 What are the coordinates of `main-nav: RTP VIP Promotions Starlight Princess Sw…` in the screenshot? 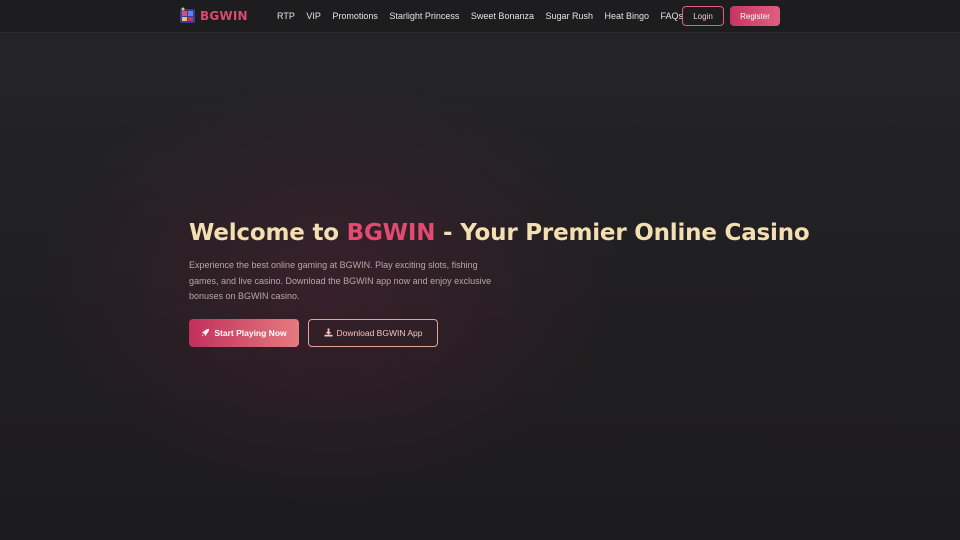 It's located at (486, 16).